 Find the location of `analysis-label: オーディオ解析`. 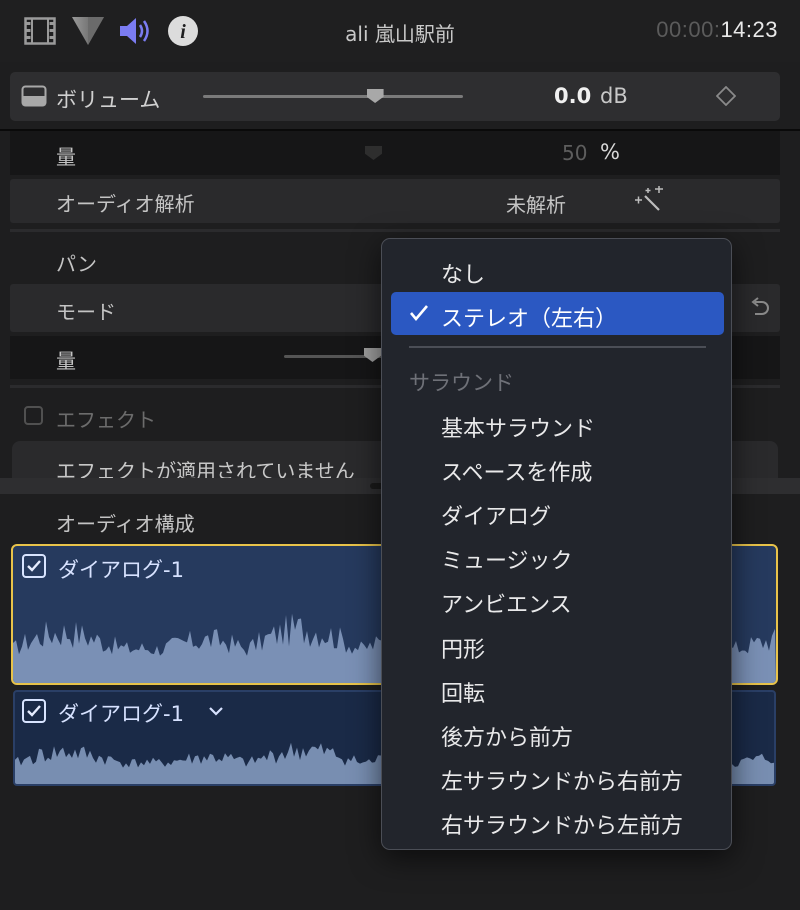

analysis-label: オーディオ解析 is located at coordinates (125, 204).